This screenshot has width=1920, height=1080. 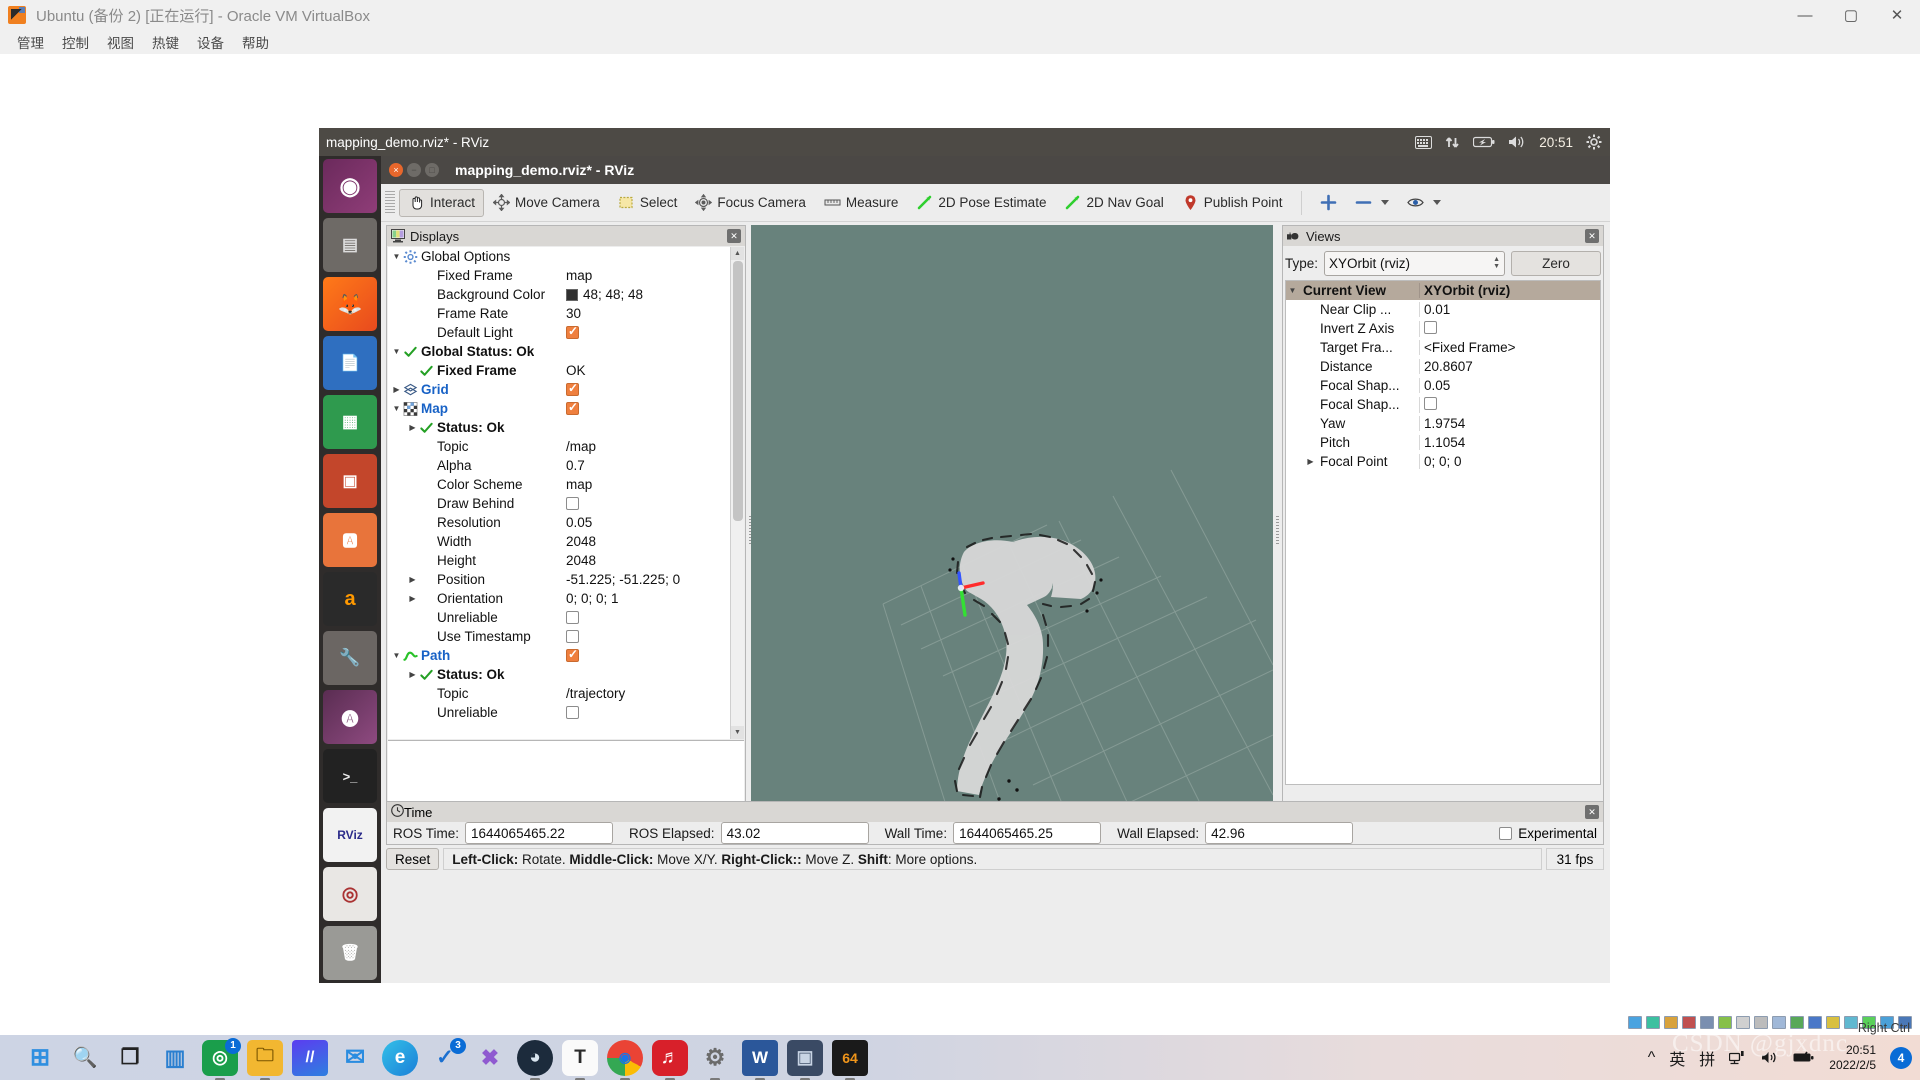 I want to click on tree-row-value: 0.05, so click(x=653, y=522).